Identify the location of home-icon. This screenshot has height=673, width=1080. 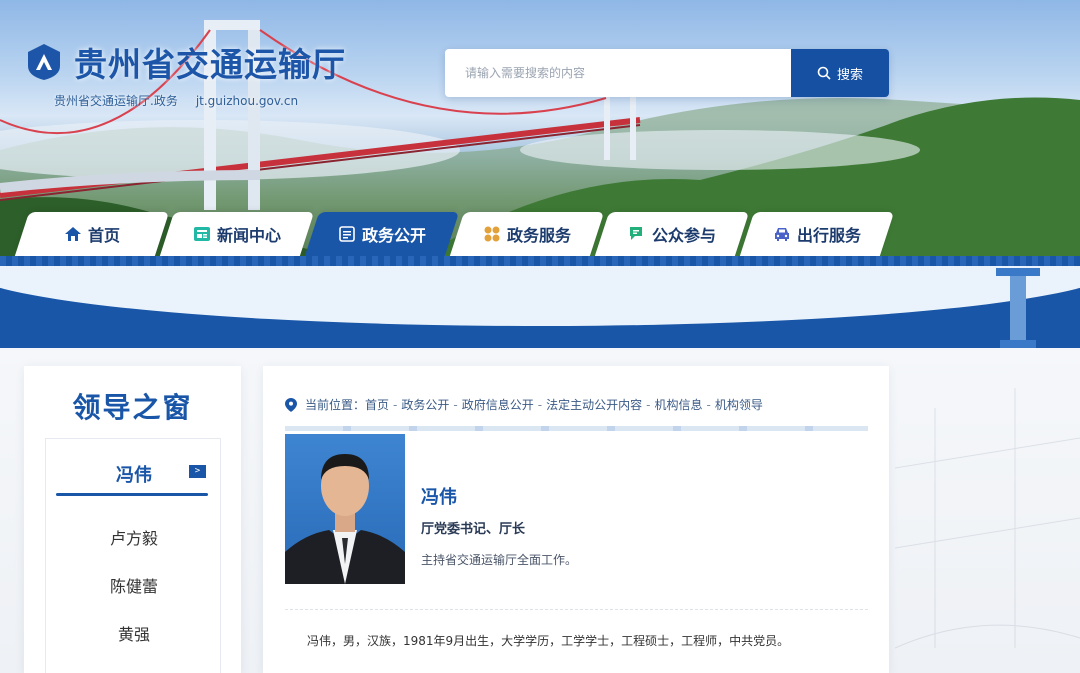
(72, 234).